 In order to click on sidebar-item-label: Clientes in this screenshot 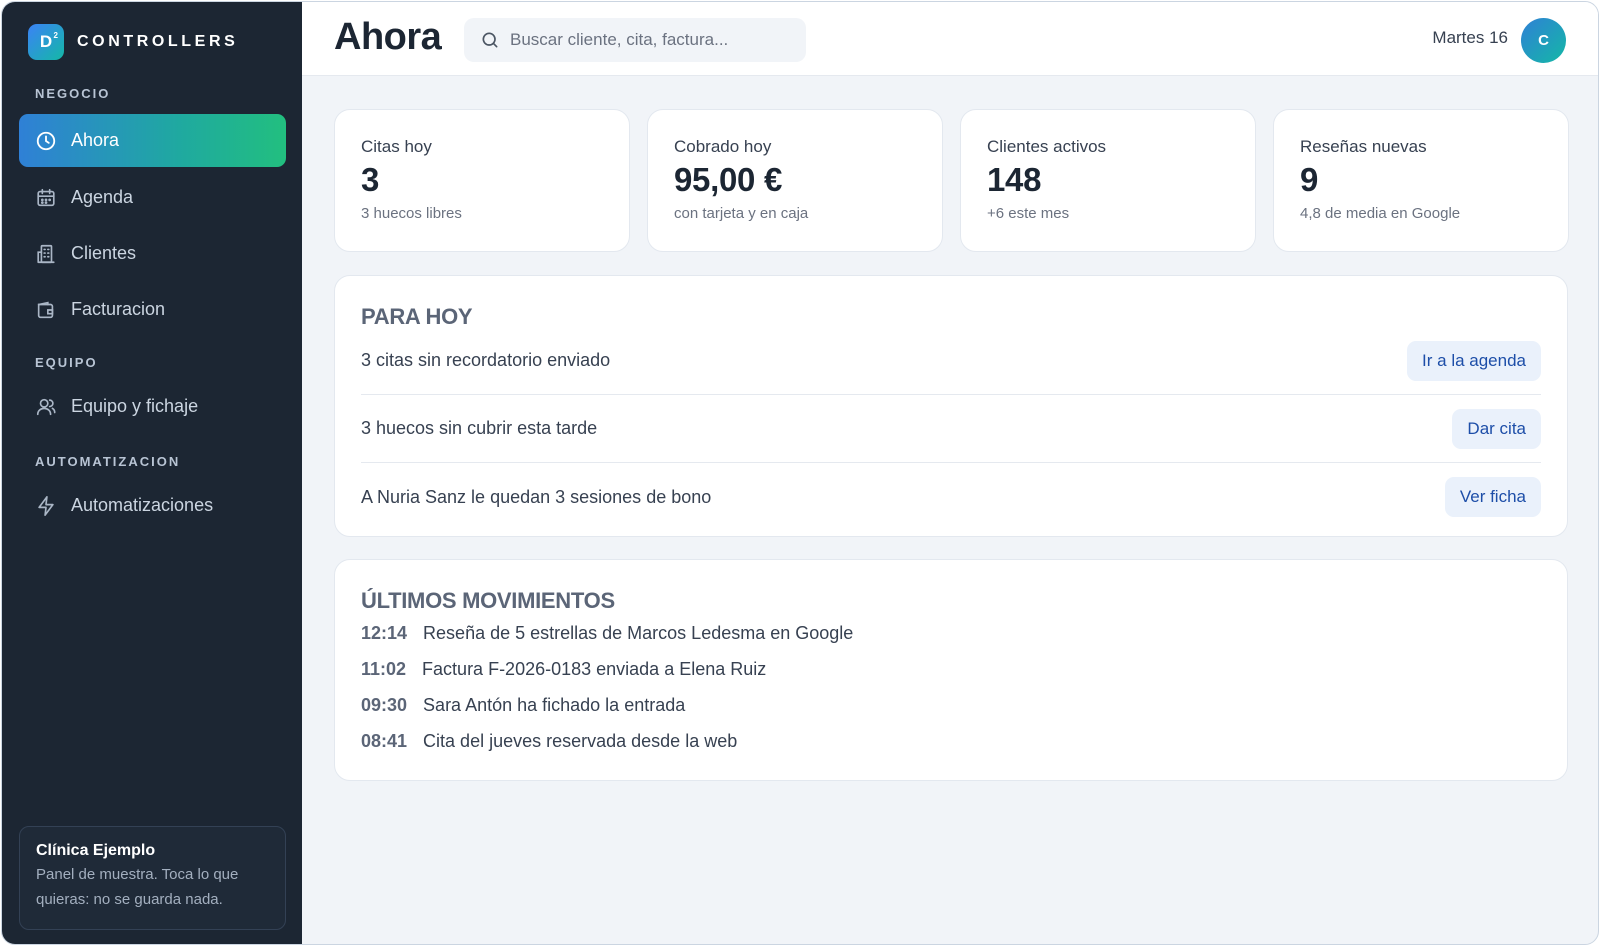, I will do `click(104, 253)`.